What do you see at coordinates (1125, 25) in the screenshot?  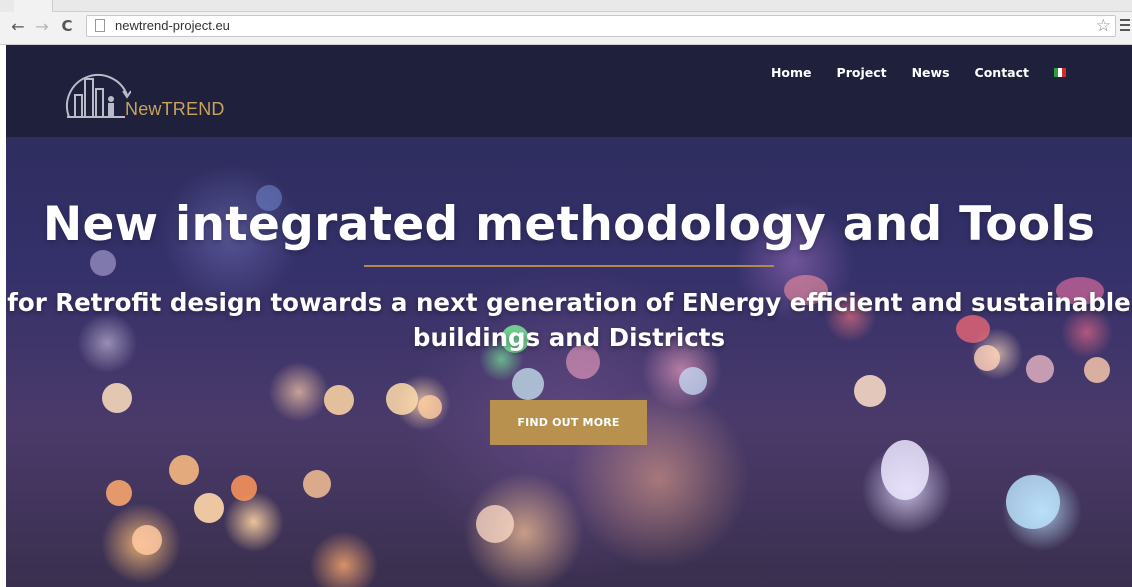 I see `hamburger-menu-icon` at bounding box center [1125, 25].